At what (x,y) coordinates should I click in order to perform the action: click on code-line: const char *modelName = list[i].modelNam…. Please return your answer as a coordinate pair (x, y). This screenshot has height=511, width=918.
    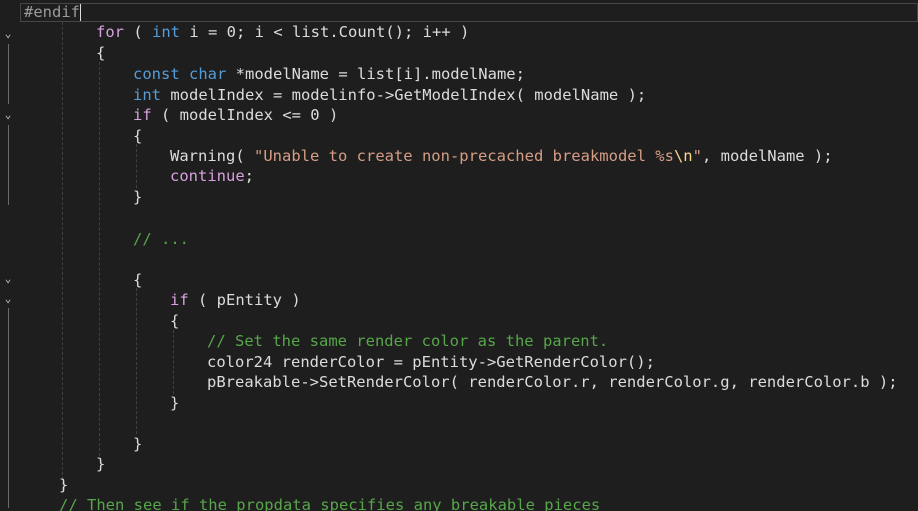
    Looking at the image, I should click on (329, 74).